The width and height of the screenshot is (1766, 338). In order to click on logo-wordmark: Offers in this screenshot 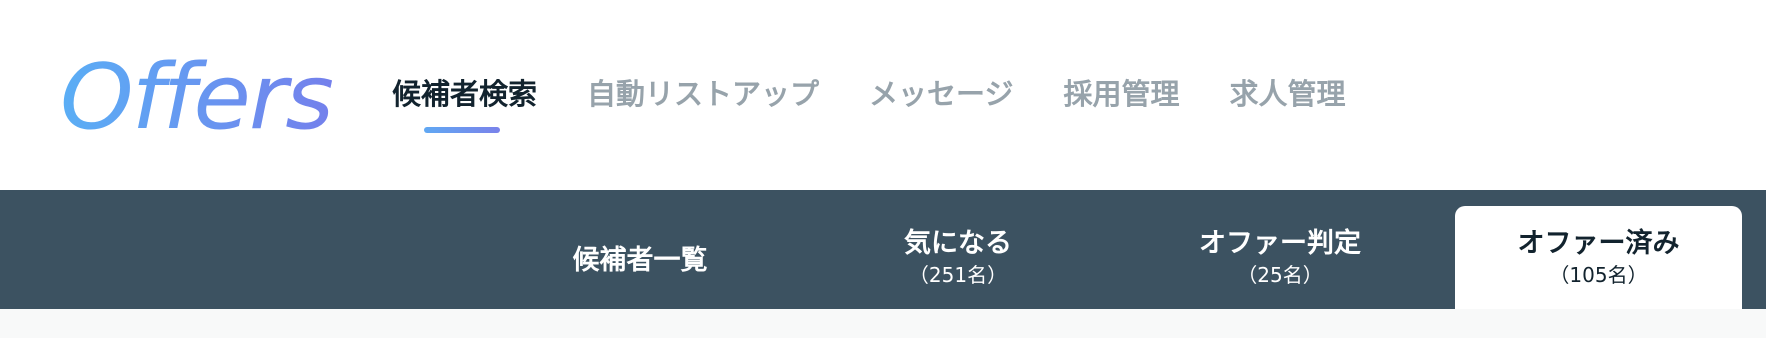, I will do `click(197, 97)`.